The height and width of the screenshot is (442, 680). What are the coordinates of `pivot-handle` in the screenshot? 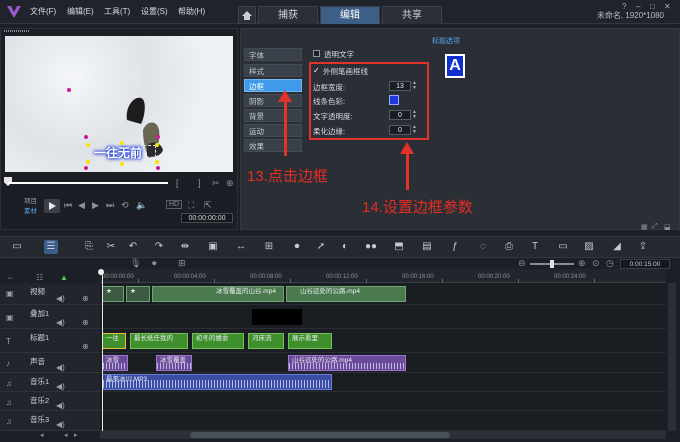 It's located at (69, 90).